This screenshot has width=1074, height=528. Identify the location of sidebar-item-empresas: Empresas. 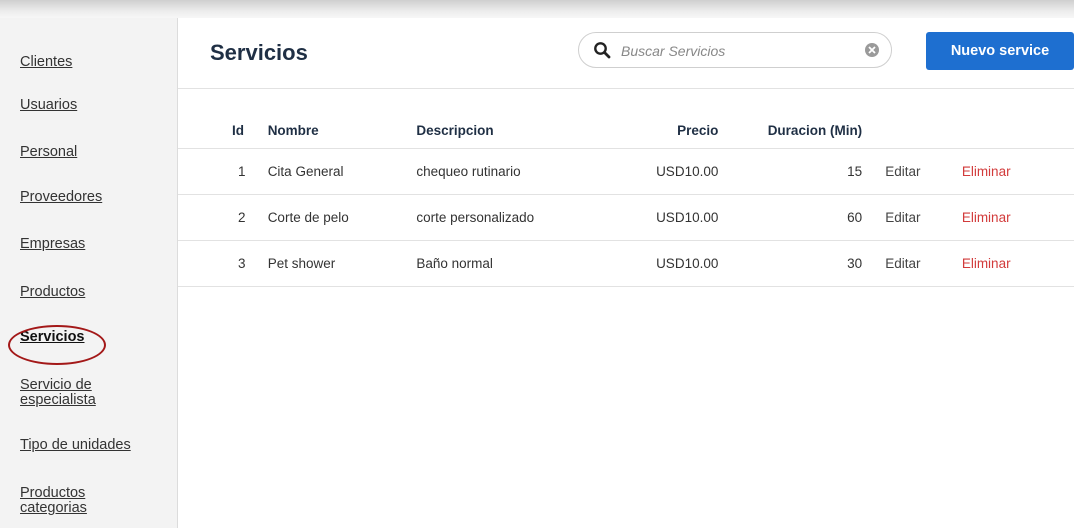
(52, 244).